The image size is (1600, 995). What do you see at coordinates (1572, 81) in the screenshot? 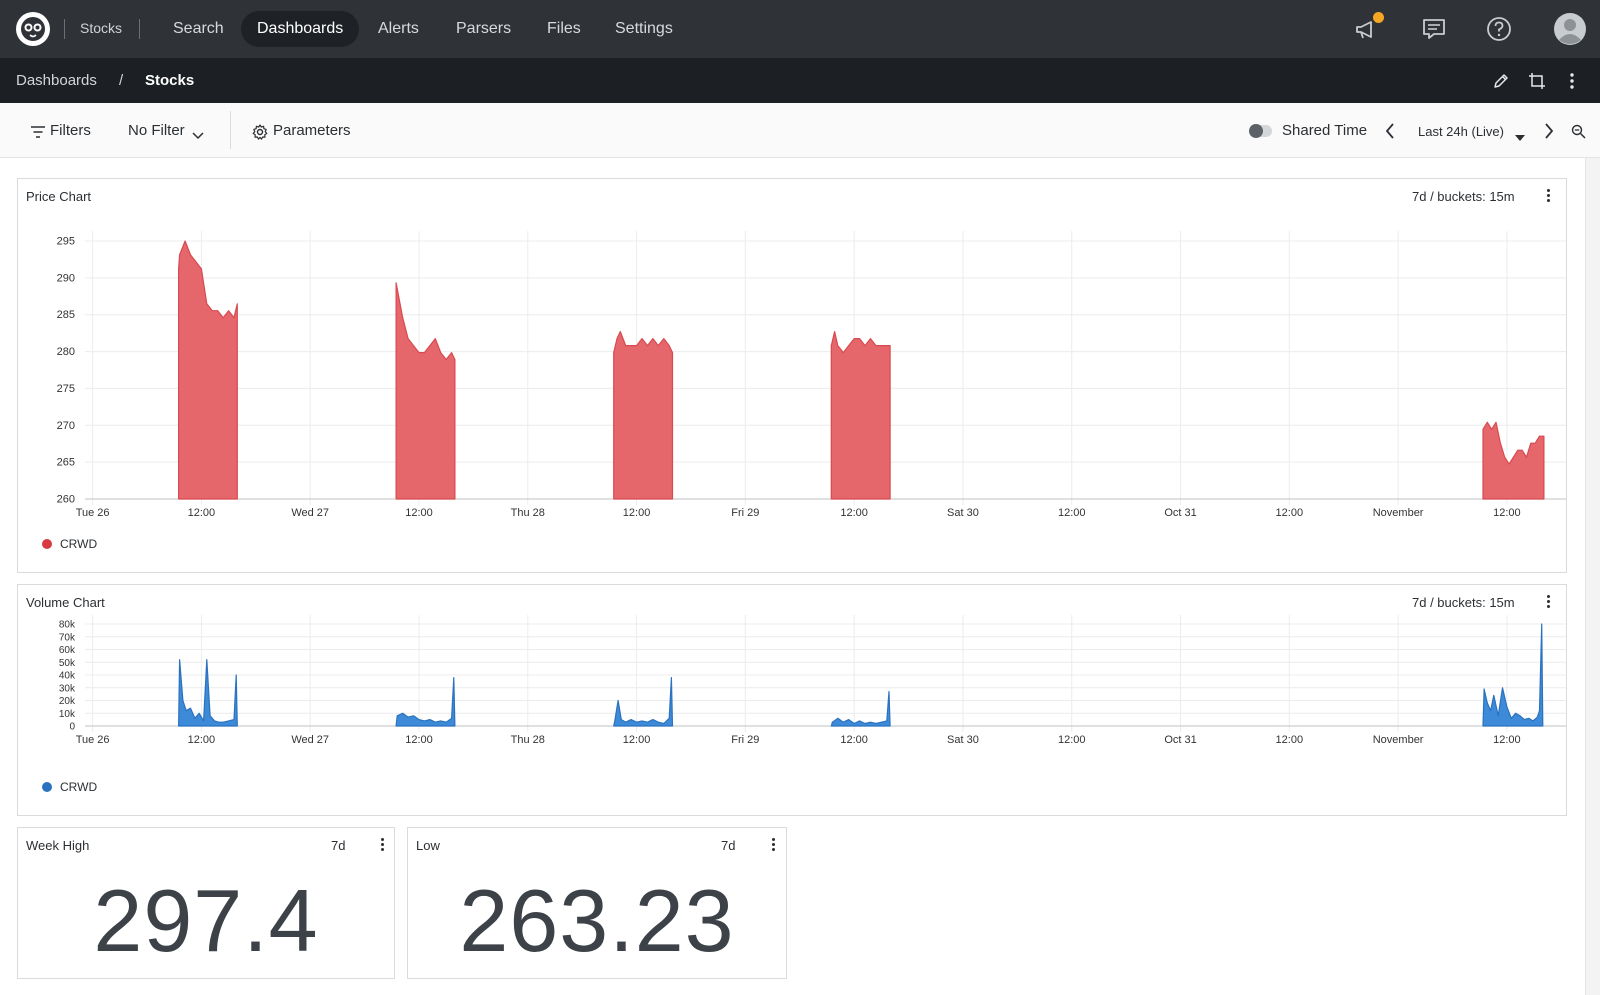
I see `more-options-icon` at bounding box center [1572, 81].